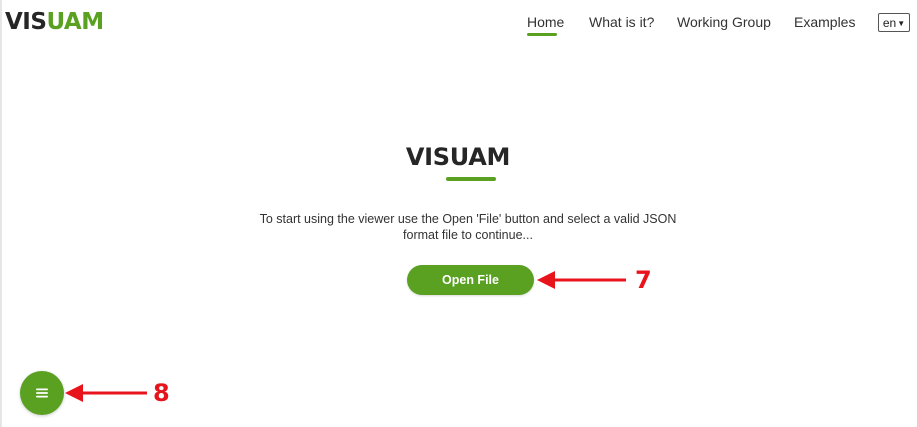 The image size is (917, 427). Describe the element at coordinates (545, 22) in the screenshot. I see `nav-home: Home` at that location.